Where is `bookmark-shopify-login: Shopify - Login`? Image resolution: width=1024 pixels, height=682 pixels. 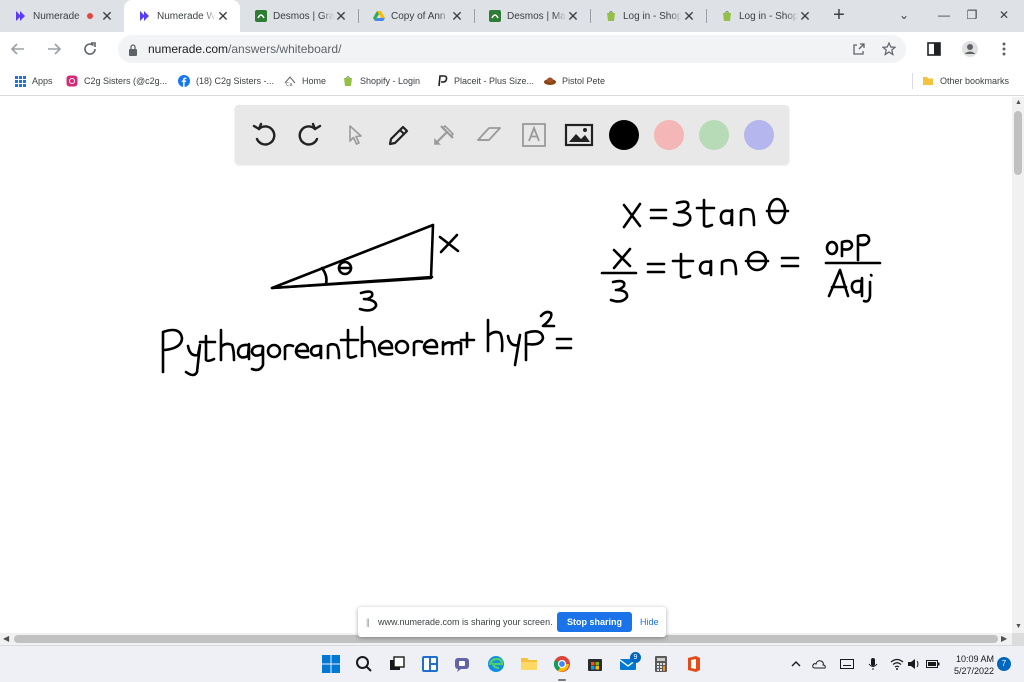 bookmark-shopify-login: Shopify - Login is located at coordinates (381, 81).